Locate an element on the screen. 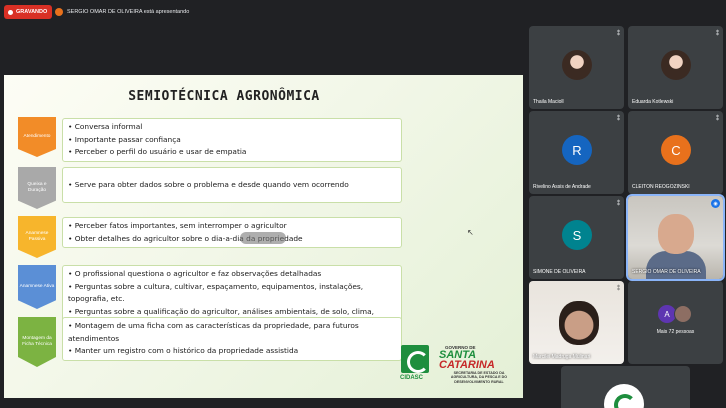 Image resolution: width=726 pixels, height=408 pixels. stage-chevron: Anamnese Passiva is located at coordinates (37, 237).